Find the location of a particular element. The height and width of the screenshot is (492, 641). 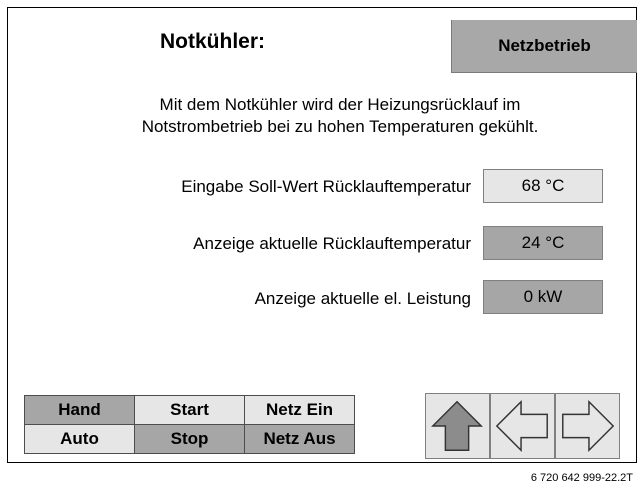

hand-button: Hand is located at coordinates (79, 410).